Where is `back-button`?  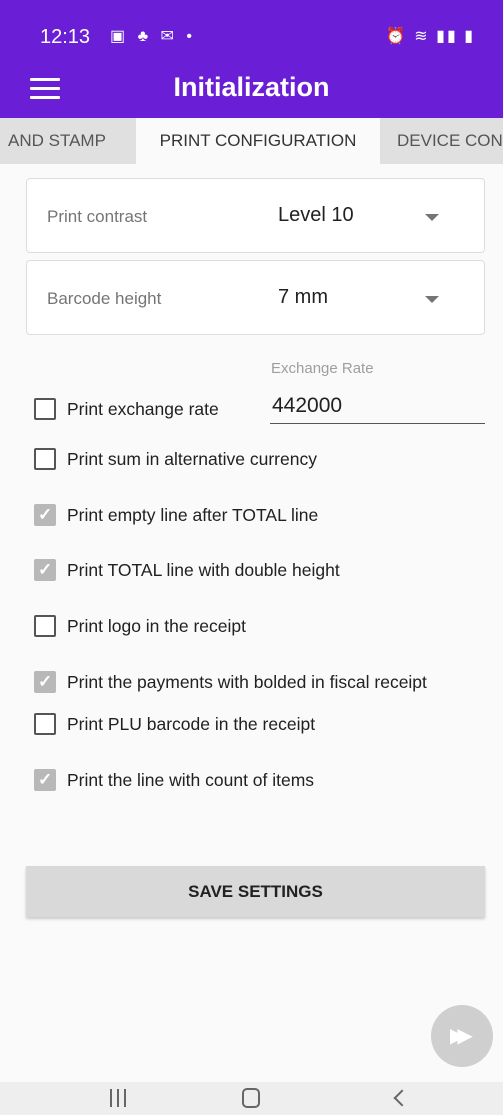
back-button is located at coordinates (402, 1098).